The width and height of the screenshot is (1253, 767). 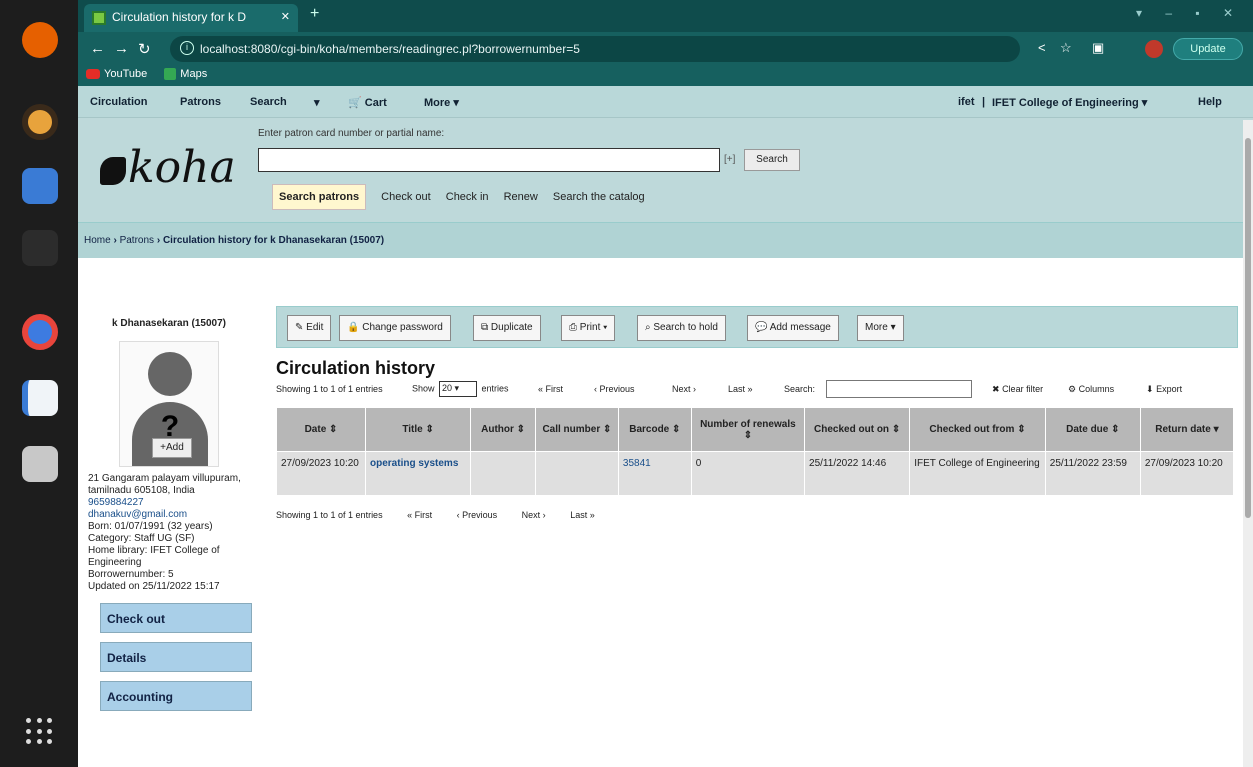 I want to click on update-button: Update, so click(x=1208, y=49).